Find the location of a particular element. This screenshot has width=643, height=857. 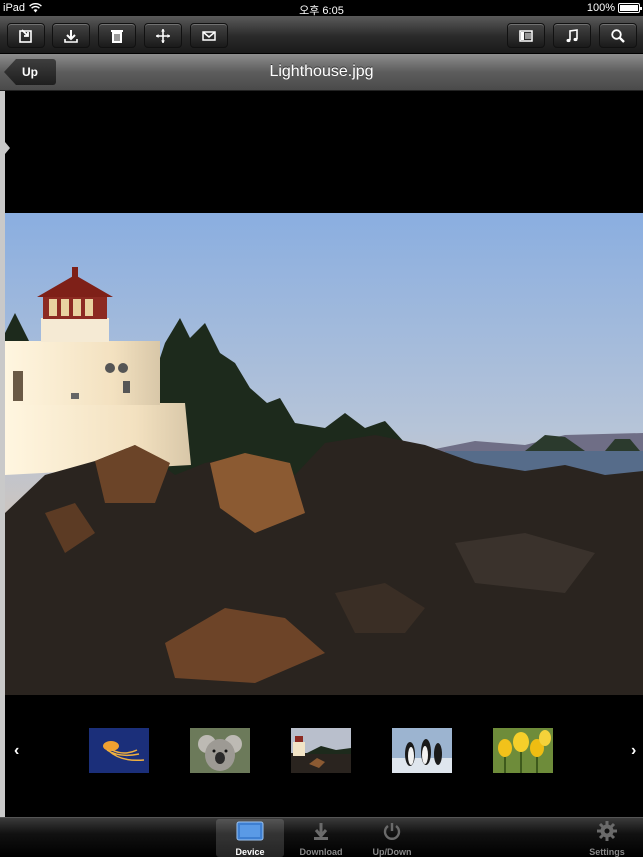

koala-thumbnail-image is located at coordinates (220, 750).